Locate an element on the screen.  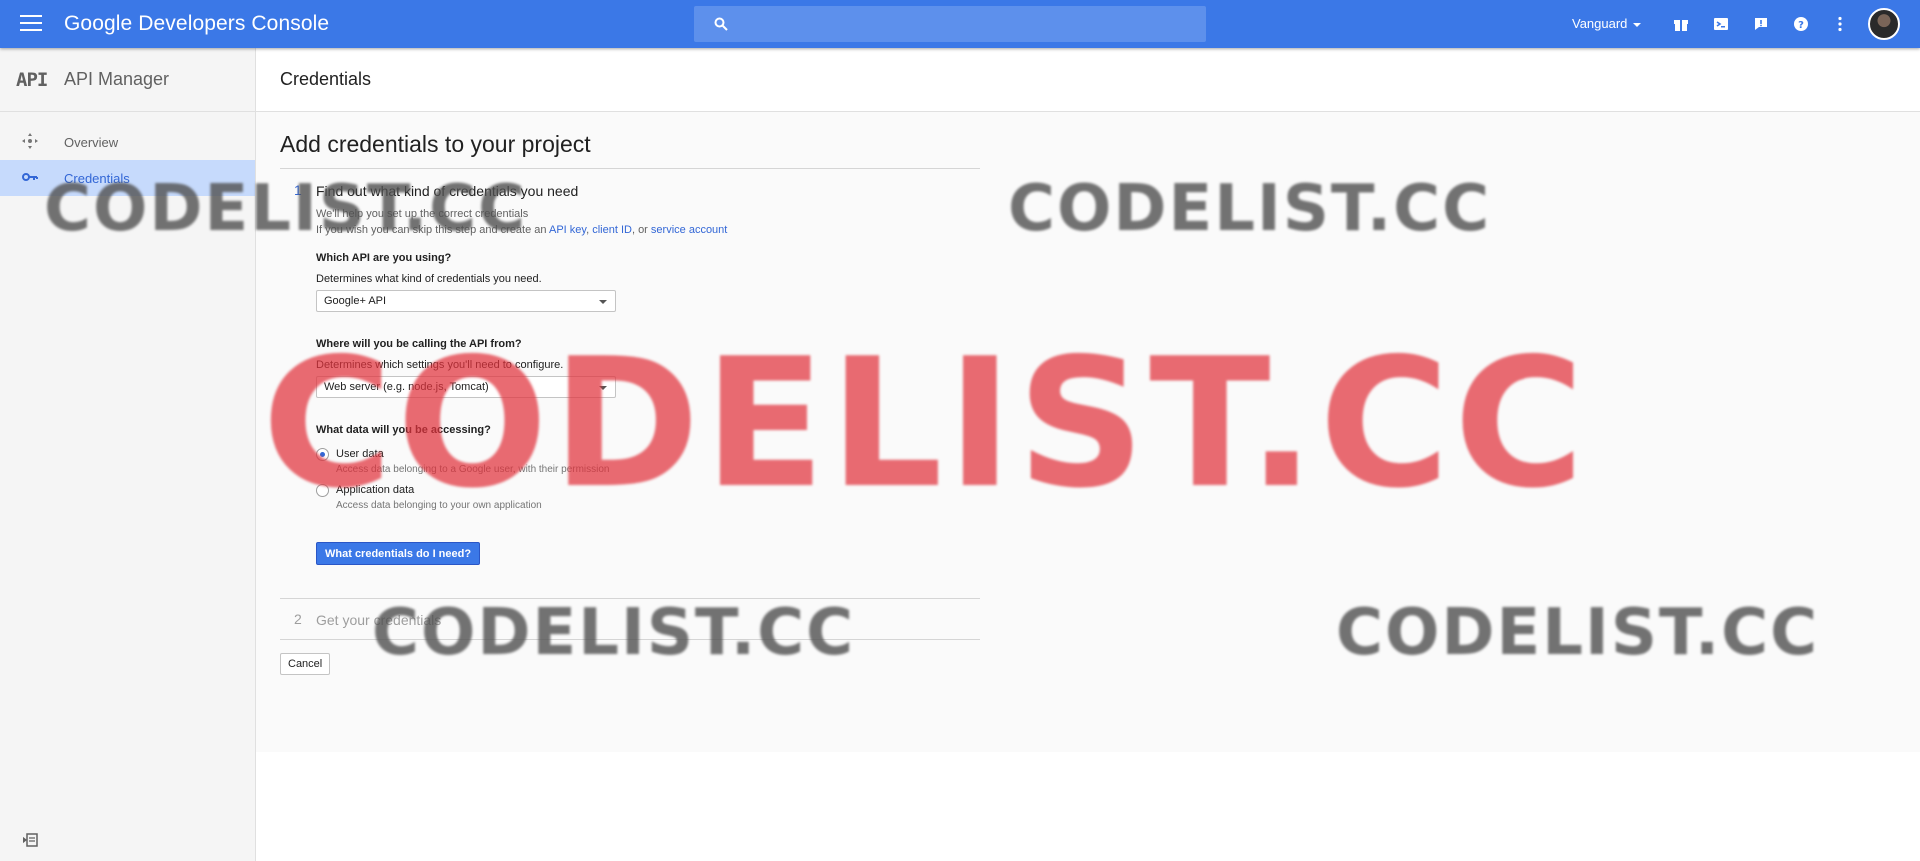
api-question-label: Which API are you using? is located at coordinates (384, 258).